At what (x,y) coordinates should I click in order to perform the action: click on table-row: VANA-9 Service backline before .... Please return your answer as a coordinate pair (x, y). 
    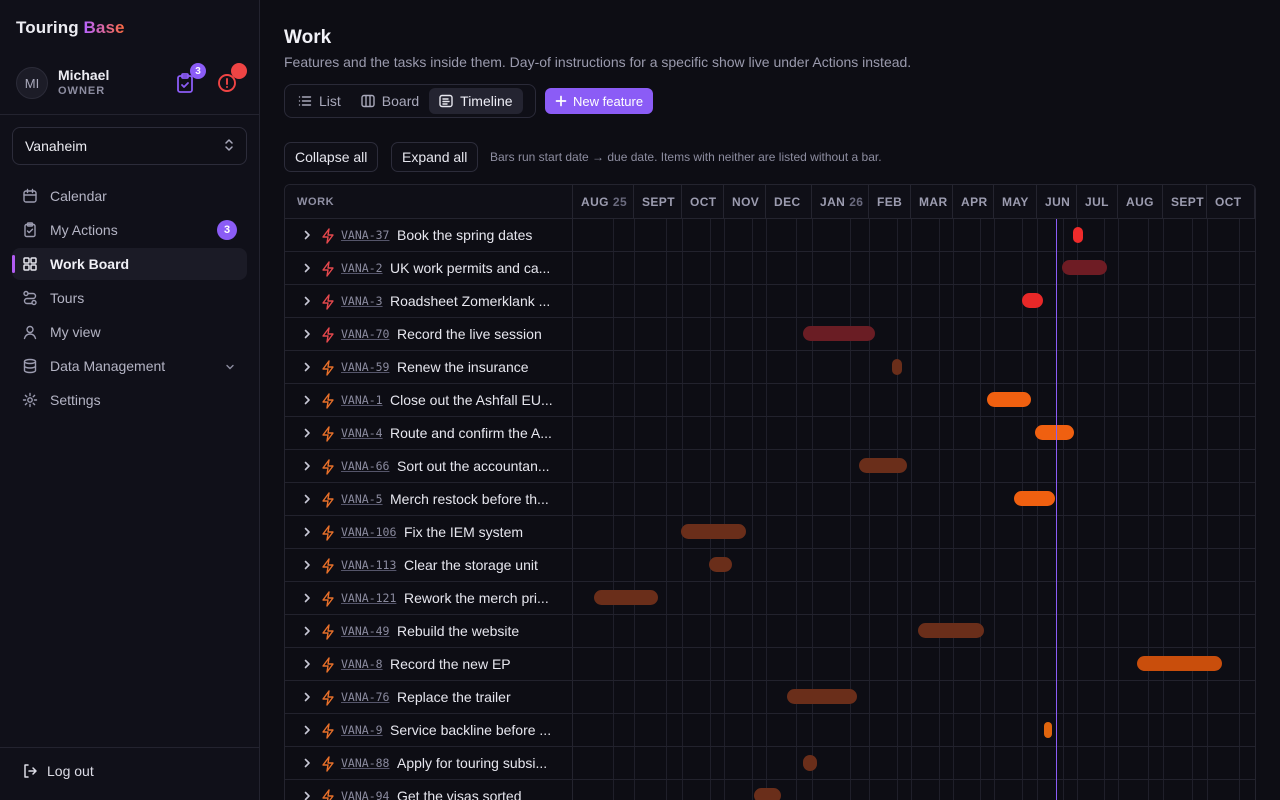
    Looking at the image, I should click on (770, 730).